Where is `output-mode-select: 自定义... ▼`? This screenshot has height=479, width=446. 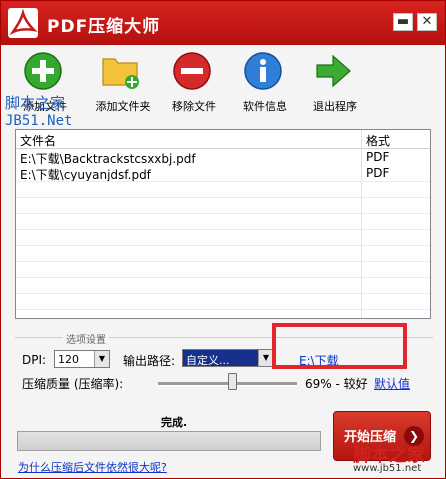
output-mode-select: 自定义... ▼ is located at coordinates (228, 358).